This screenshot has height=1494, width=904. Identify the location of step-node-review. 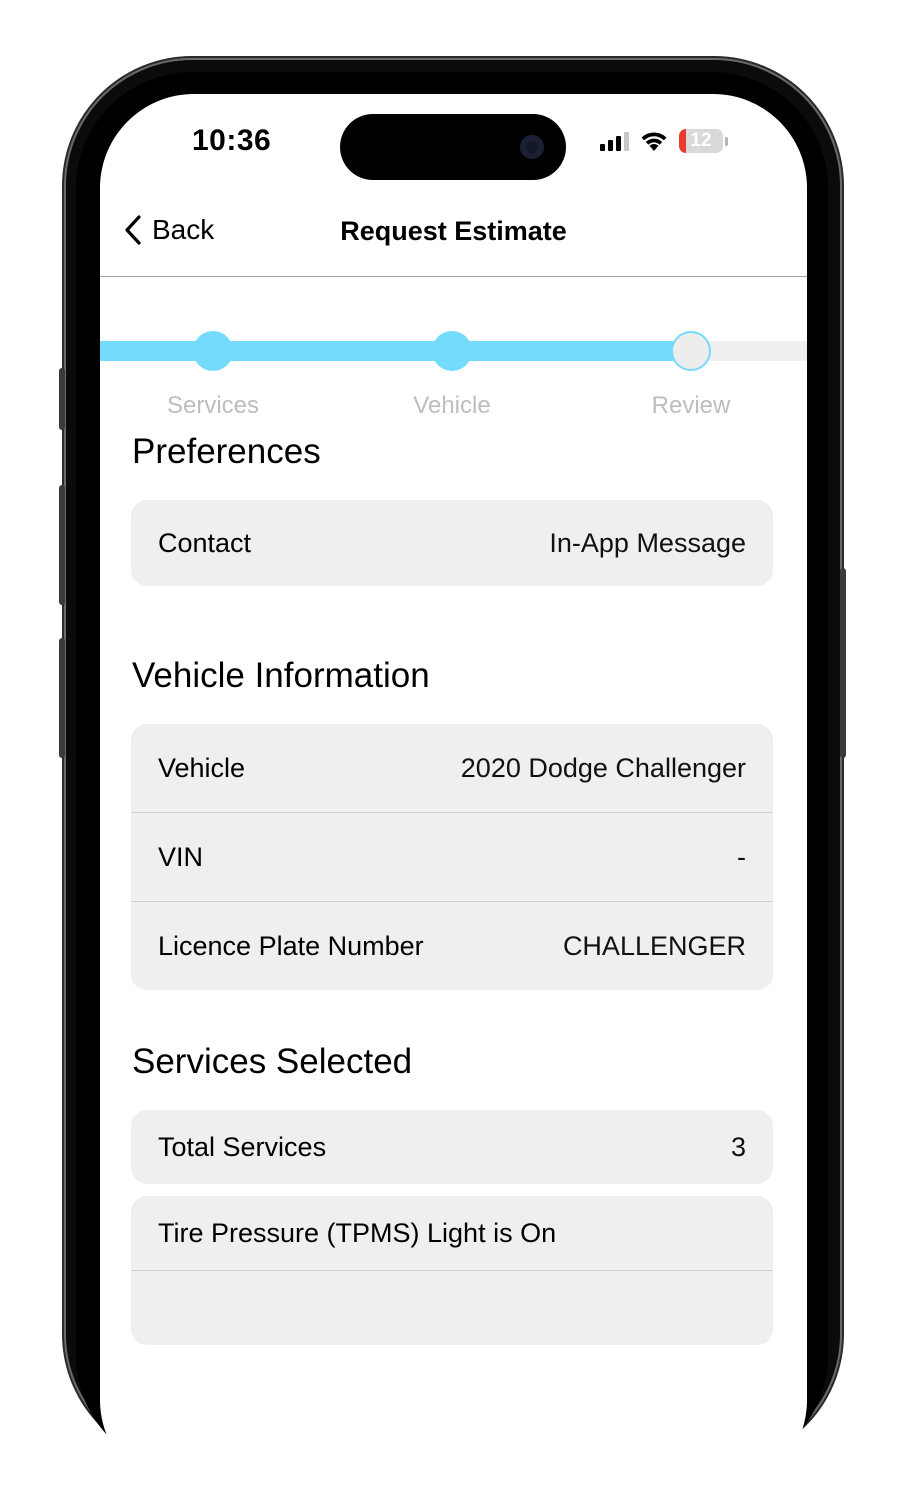
(691, 351).